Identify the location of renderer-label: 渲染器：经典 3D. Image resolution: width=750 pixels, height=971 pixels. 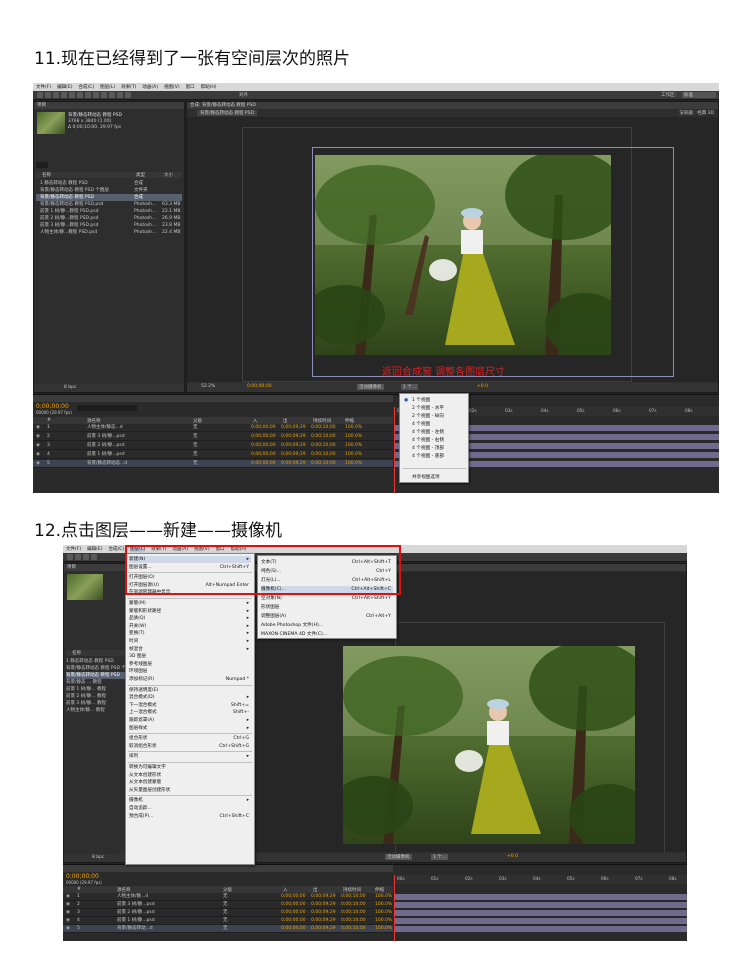
(696, 113).